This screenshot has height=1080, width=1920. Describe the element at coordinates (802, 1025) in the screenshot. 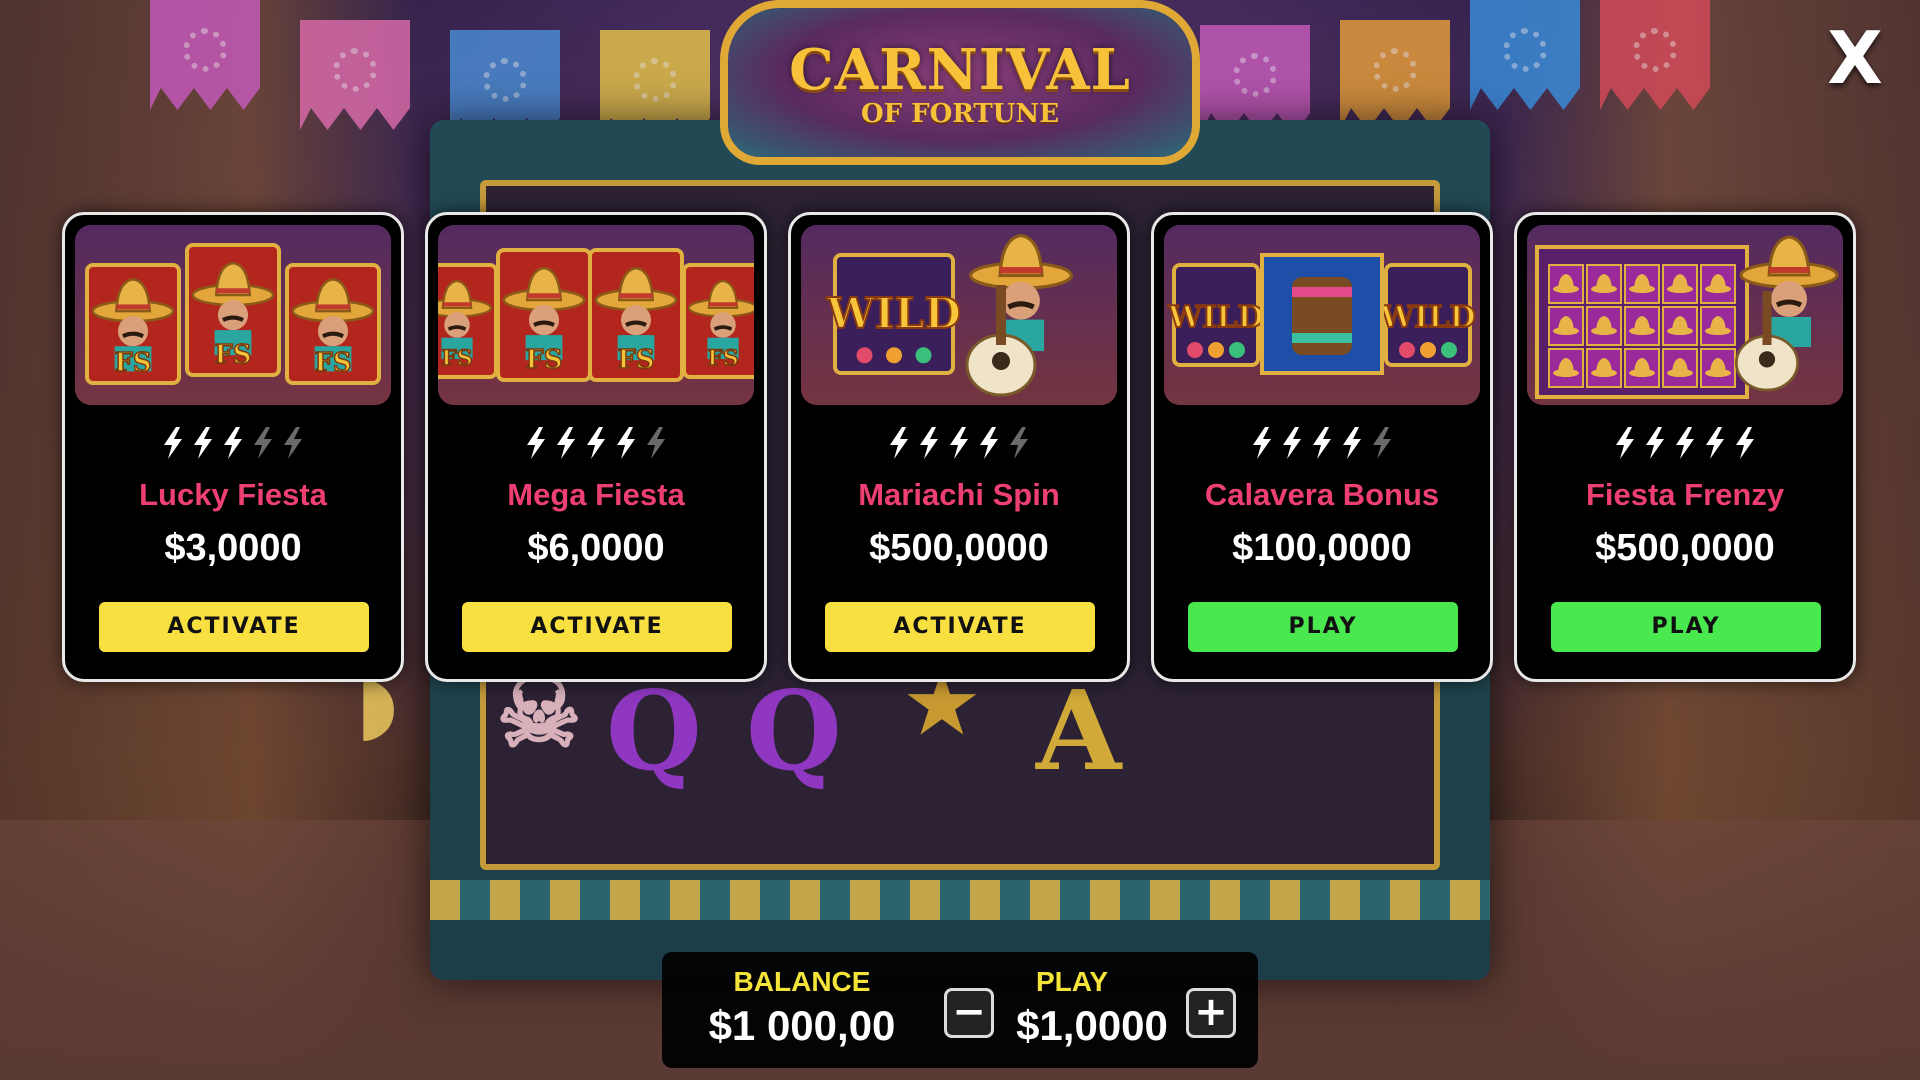

I see `balance-value: $1 000,00` at that location.